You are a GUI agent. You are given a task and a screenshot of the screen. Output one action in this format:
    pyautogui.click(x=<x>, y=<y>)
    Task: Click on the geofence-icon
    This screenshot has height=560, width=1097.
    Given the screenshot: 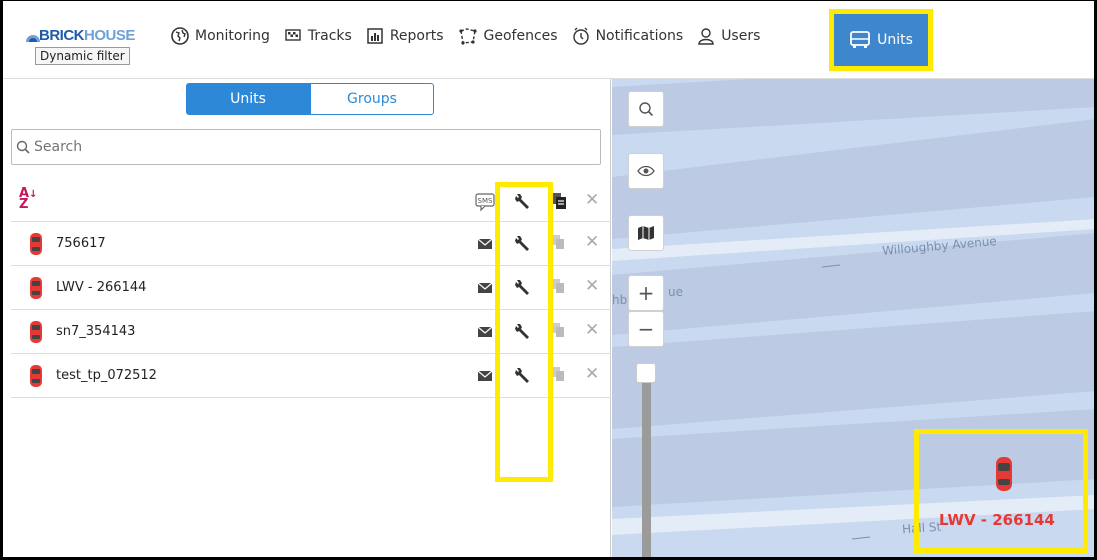 What is the action you would take?
    pyautogui.click(x=467, y=36)
    